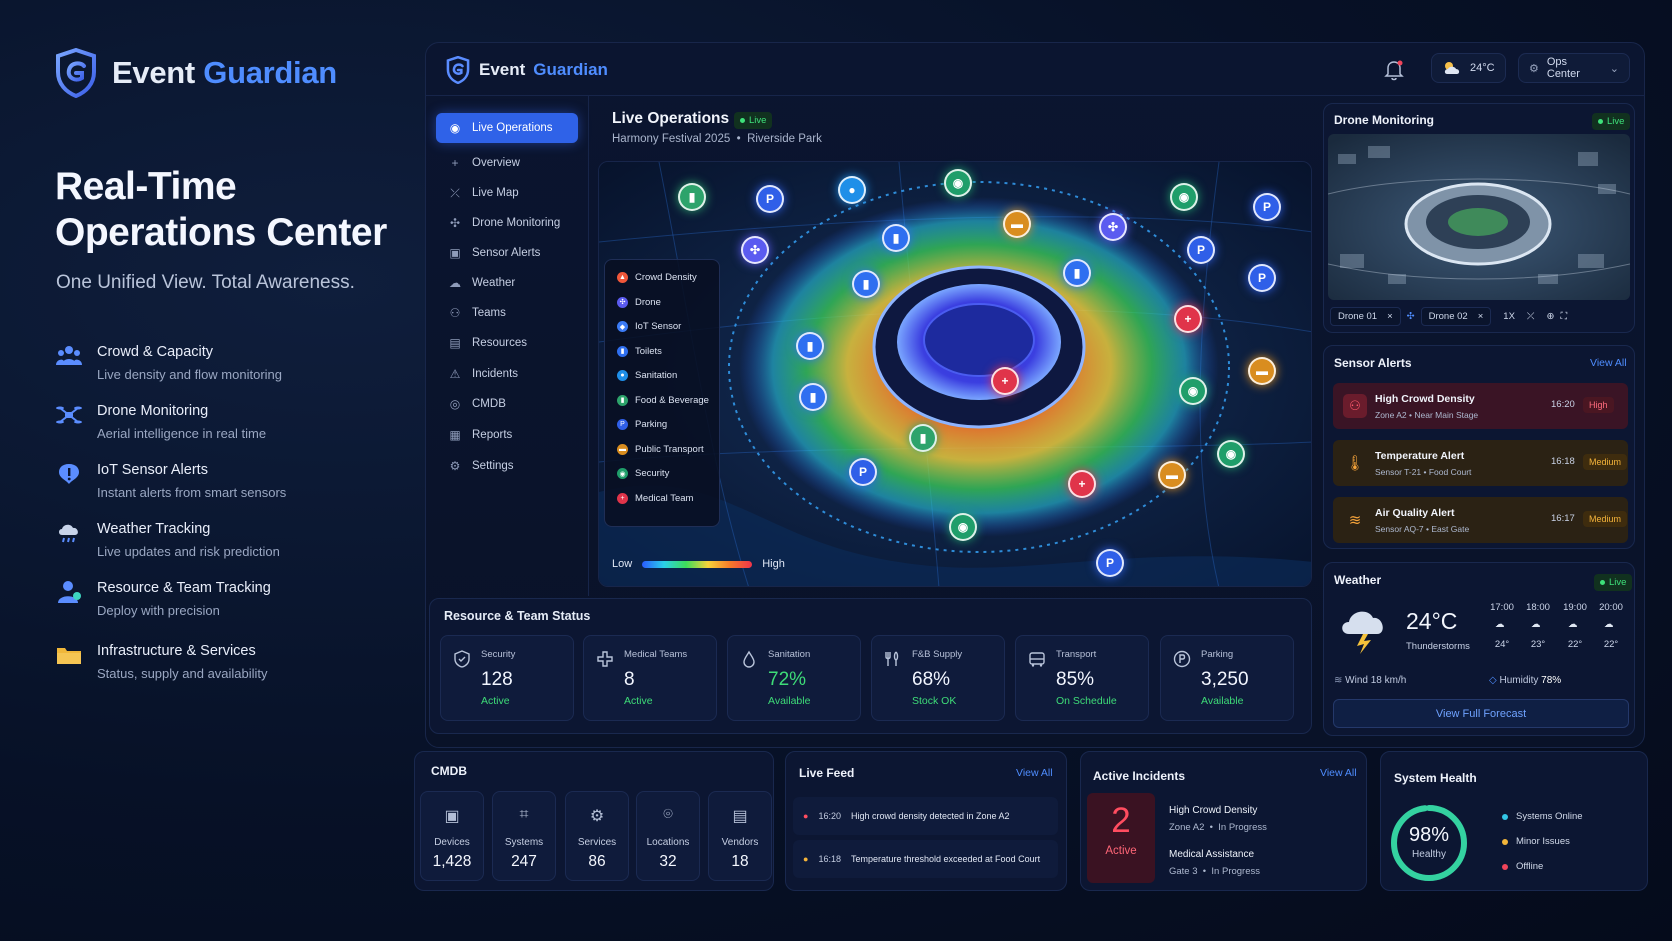 The width and height of the screenshot is (1672, 941). I want to click on legend-item: ● Sanitation, so click(647, 375).